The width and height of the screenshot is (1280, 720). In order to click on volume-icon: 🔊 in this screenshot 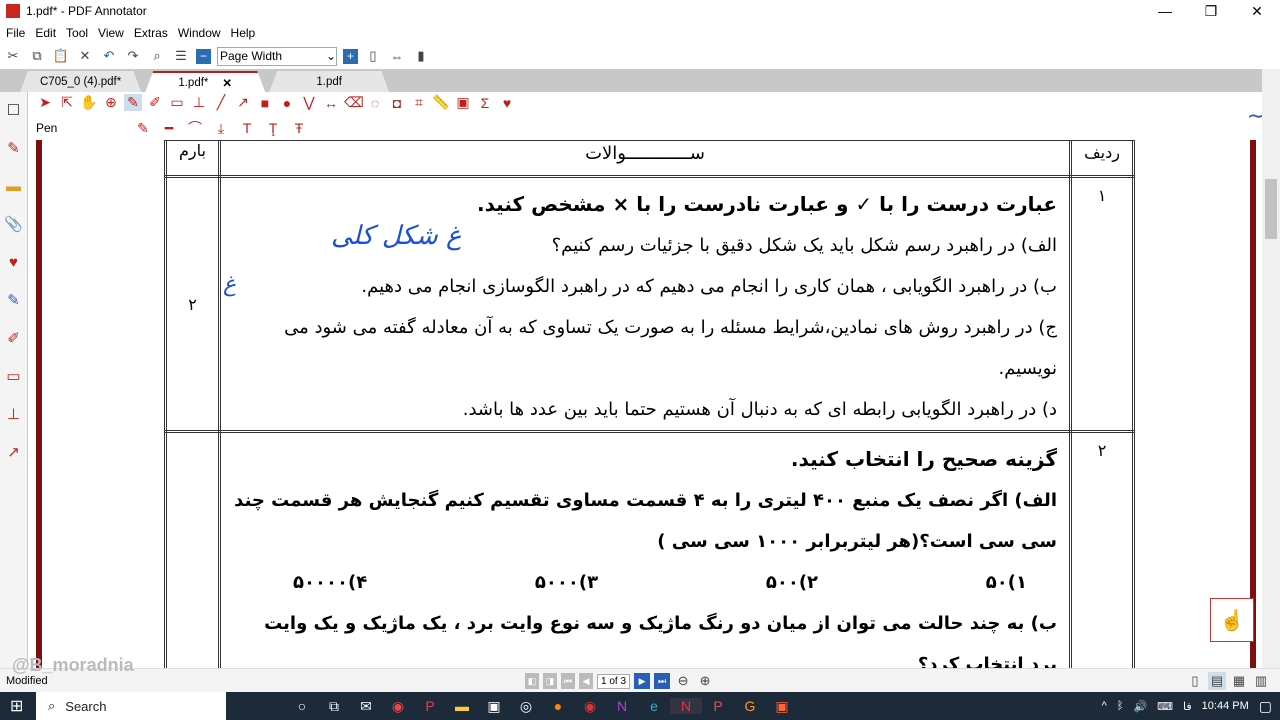, I will do `click(1140, 706)`.